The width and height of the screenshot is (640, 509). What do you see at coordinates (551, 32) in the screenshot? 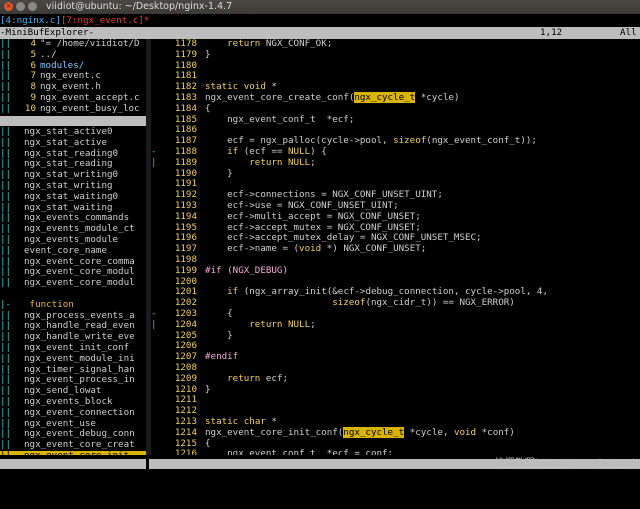
I see `cursor-position: 1,12` at bounding box center [551, 32].